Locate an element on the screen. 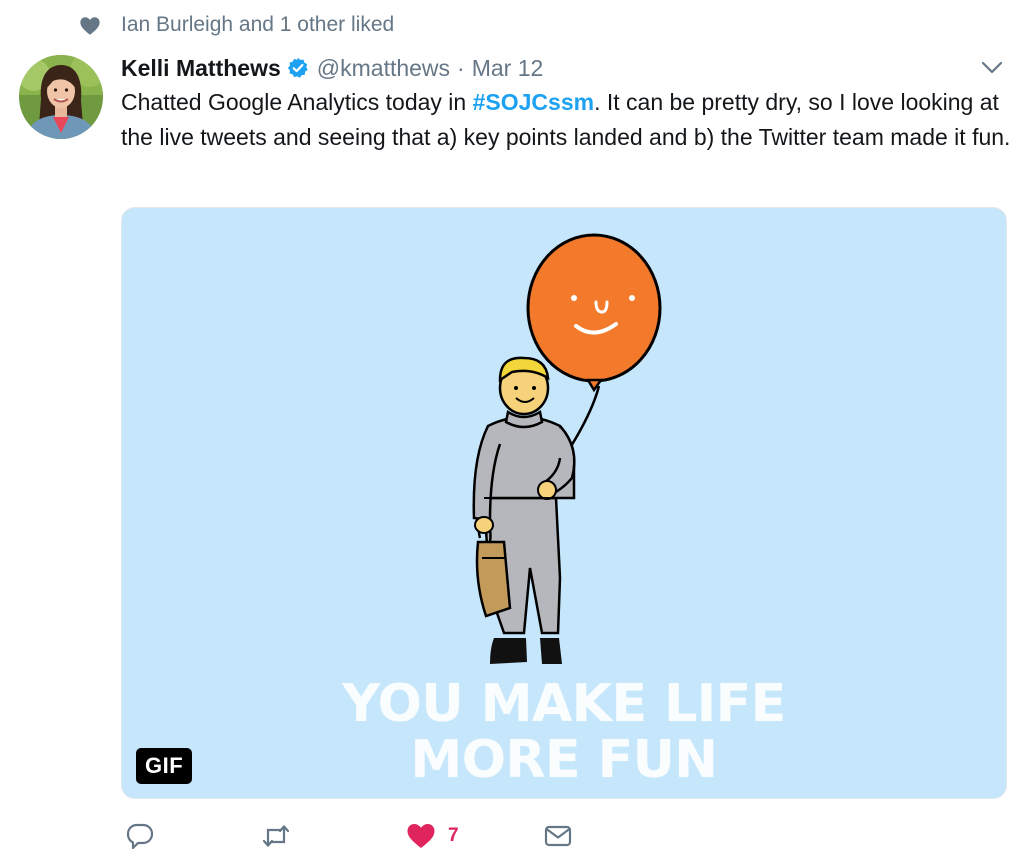 This screenshot has height=866, width=1024. gif-caption-line-2: MORE FUN is located at coordinates (564, 760).